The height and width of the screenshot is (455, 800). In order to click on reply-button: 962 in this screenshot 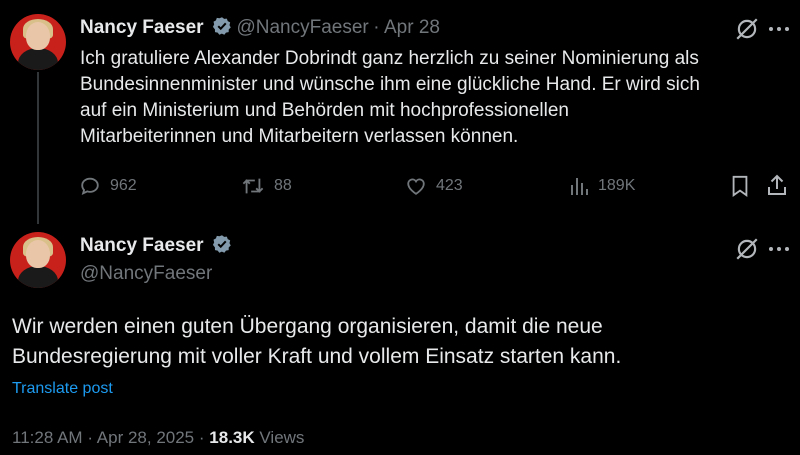, I will do `click(107, 186)`.